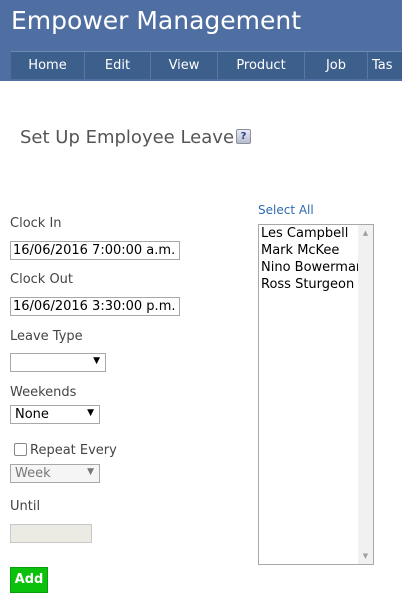 The width and height of the screenshot is (402, 614). What do you see at coordinates (42, 279) in the screenshot?
I see `clock-out-label: Clock Out` at bounding box center [42, 279].